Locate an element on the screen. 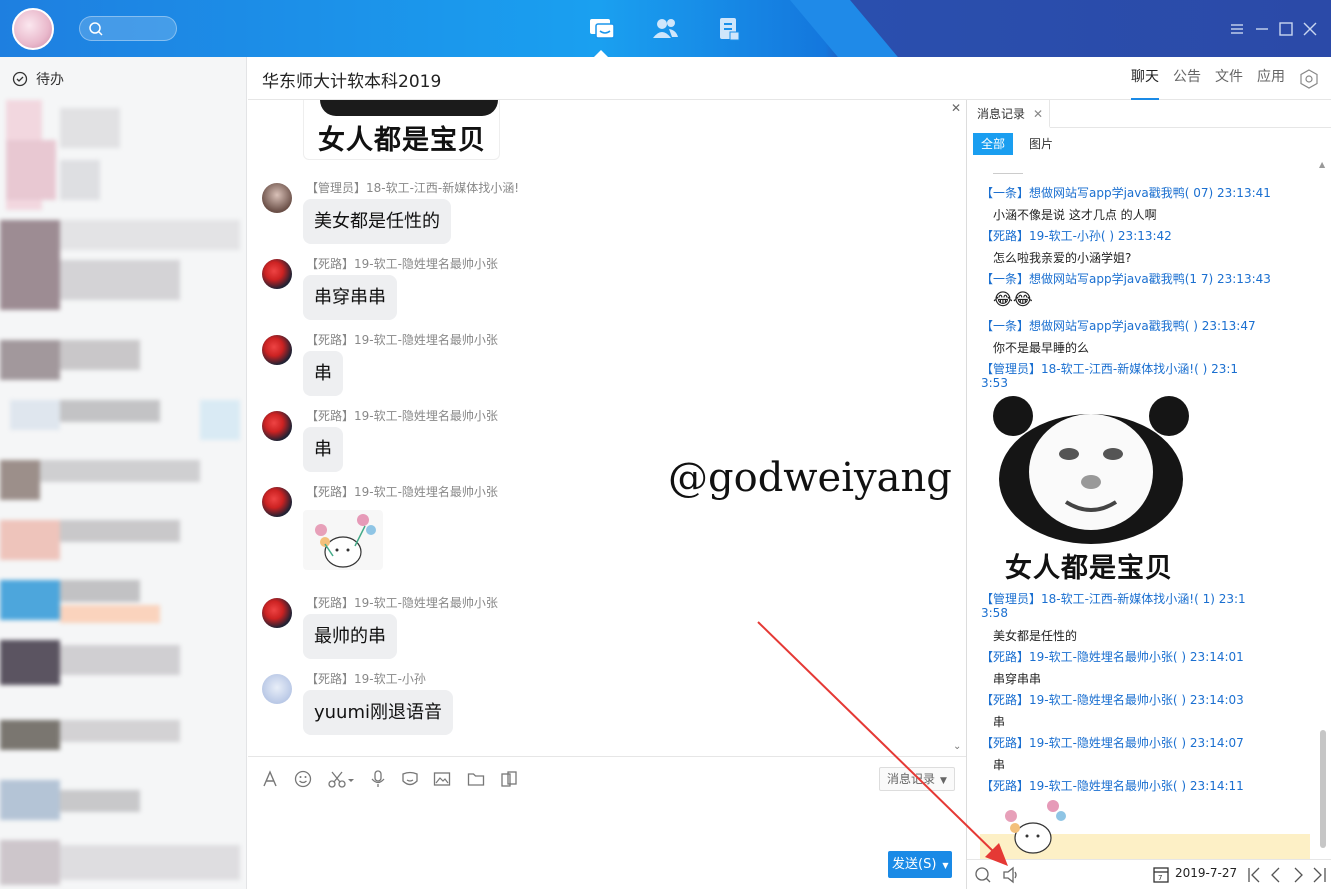 The height and width of the screenshot is (889, 1331). history-sender: 【管理员】18-软工-江西-新媒体找小涵!( ) 23:1 is located at coordinates (1110, 369).